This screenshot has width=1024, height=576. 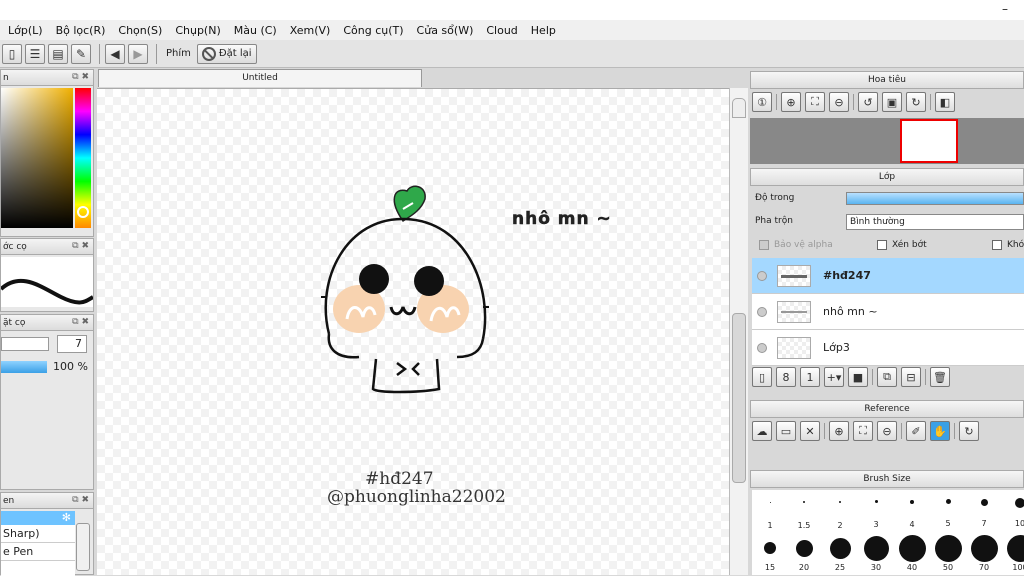 I want to click on lock-checkbox: Khó, so click(x=1008, y=245).